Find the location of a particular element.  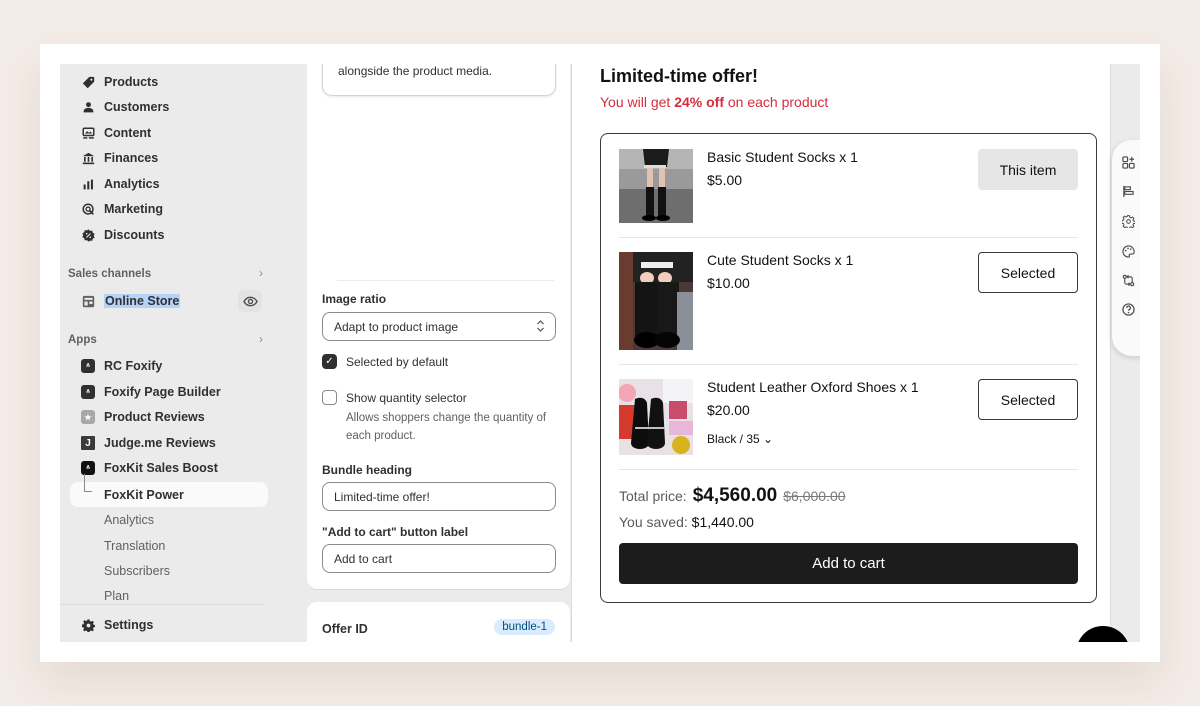

sidebar-item-label: Products is located at coordinates (131, 82).